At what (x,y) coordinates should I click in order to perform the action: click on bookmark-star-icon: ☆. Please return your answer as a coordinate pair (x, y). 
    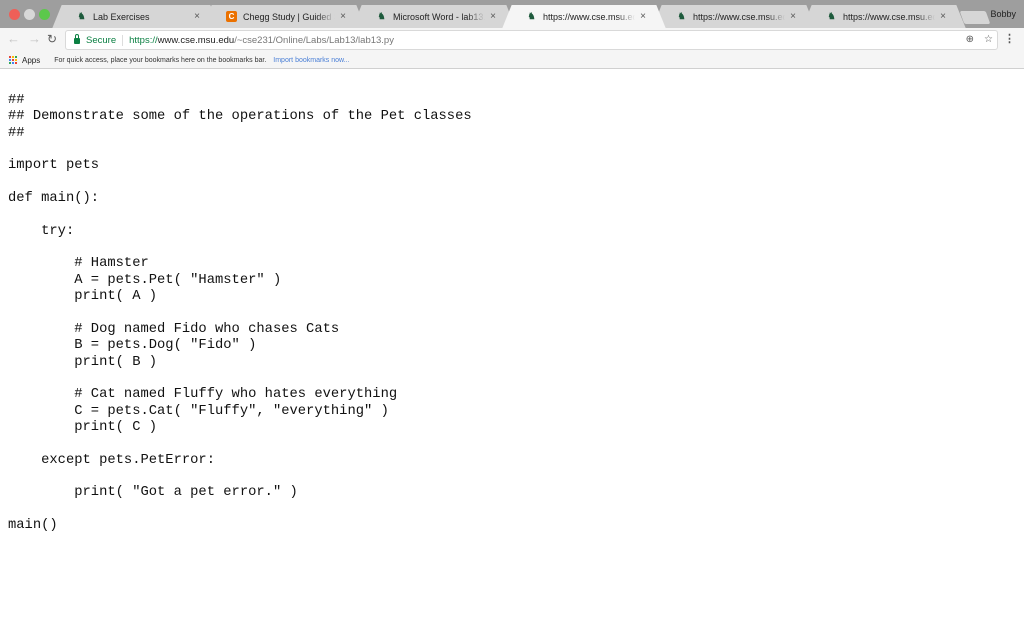
    Looking at the image, I should click on (988, 39).